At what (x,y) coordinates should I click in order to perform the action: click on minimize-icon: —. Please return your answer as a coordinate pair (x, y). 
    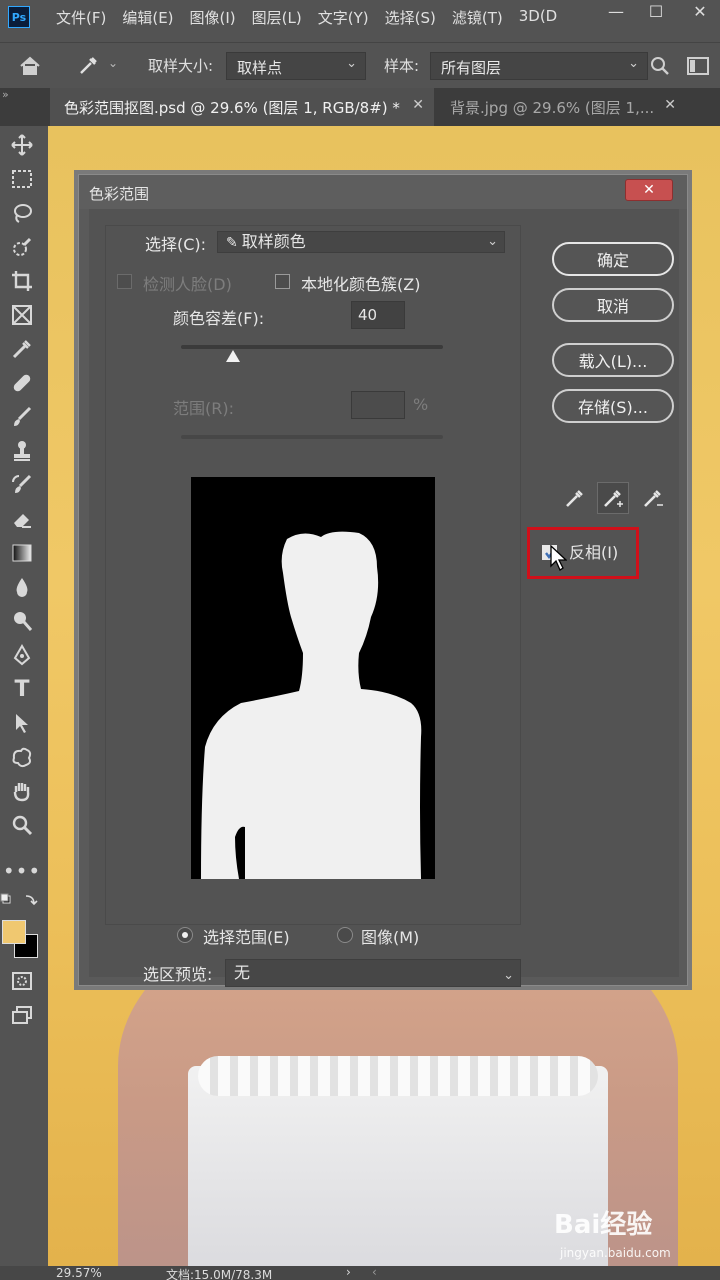
    Looking at the image, I should click on (616, 11).